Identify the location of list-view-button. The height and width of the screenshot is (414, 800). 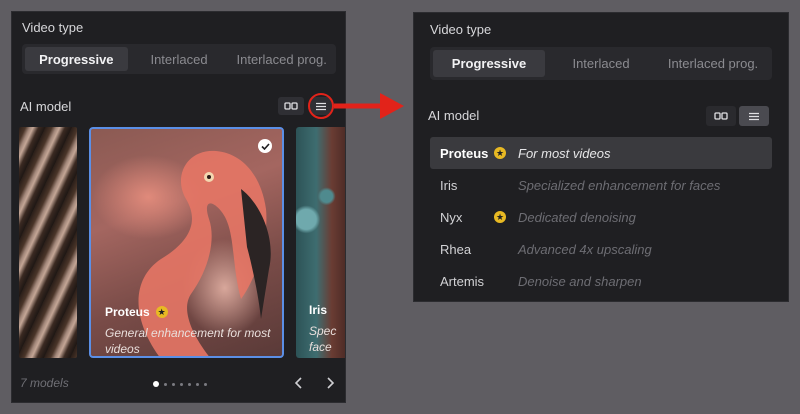
(754, 116).